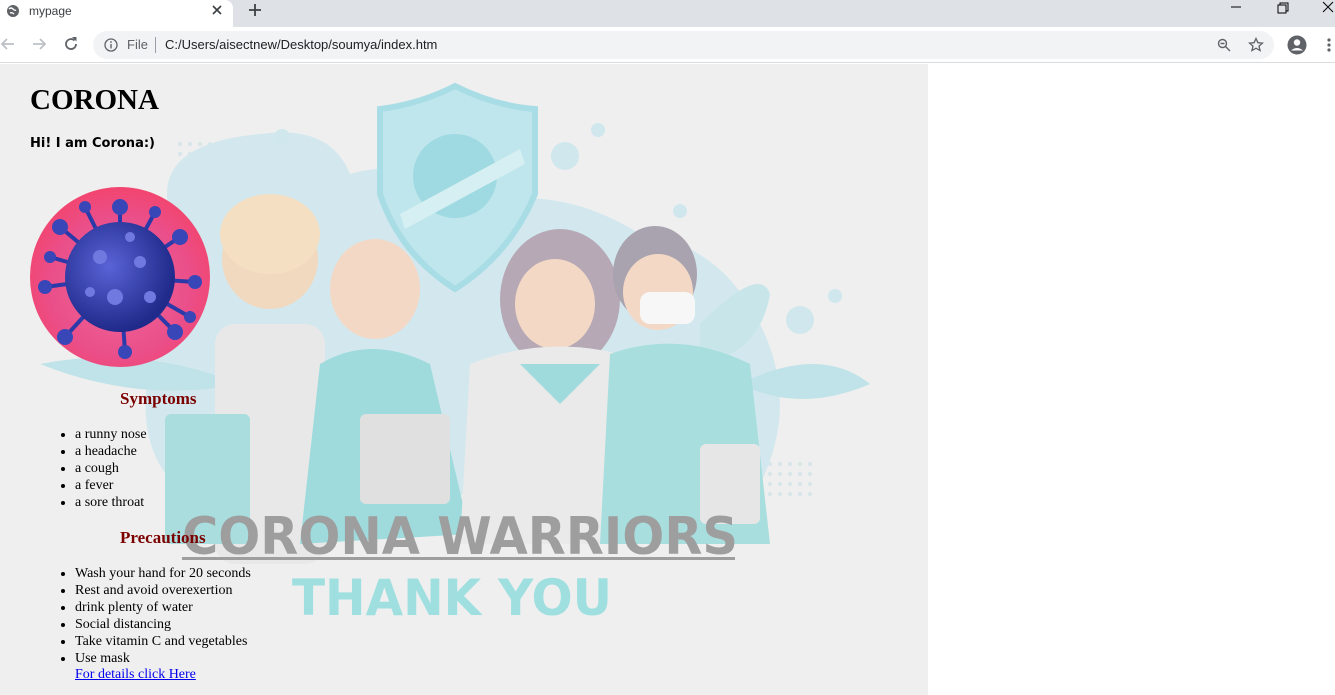 Image resolution: width=1335 pixels, height=695 pixels. What do you see at coordinates (135, 675) in the screenshot?
I see `details-link: For details click Here` at bounding box center [135, 675].